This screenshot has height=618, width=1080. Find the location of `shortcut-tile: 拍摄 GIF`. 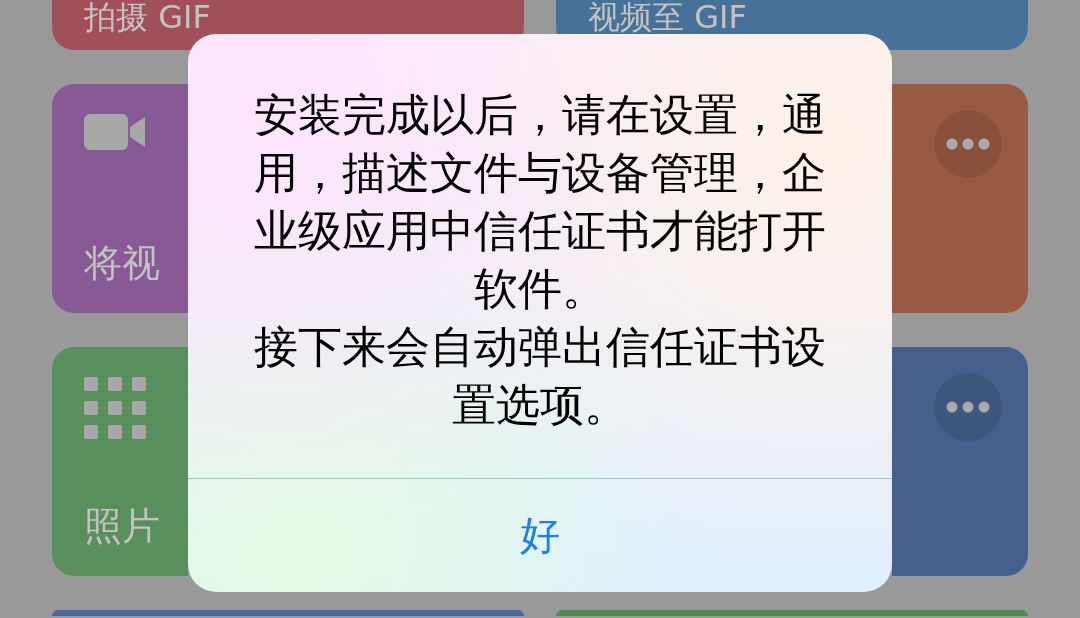

shortcut-tile: 拍摄 GIF is located at coordinates (288, 25).